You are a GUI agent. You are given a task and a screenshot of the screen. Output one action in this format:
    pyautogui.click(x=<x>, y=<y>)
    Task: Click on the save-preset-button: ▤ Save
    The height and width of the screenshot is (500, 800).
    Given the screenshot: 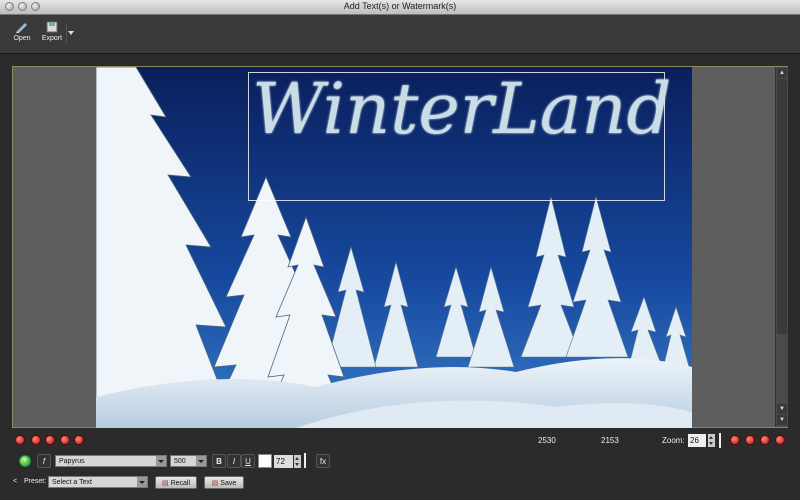 What is the action you would take?
    pyautogui.click(x=224, y=482)
    